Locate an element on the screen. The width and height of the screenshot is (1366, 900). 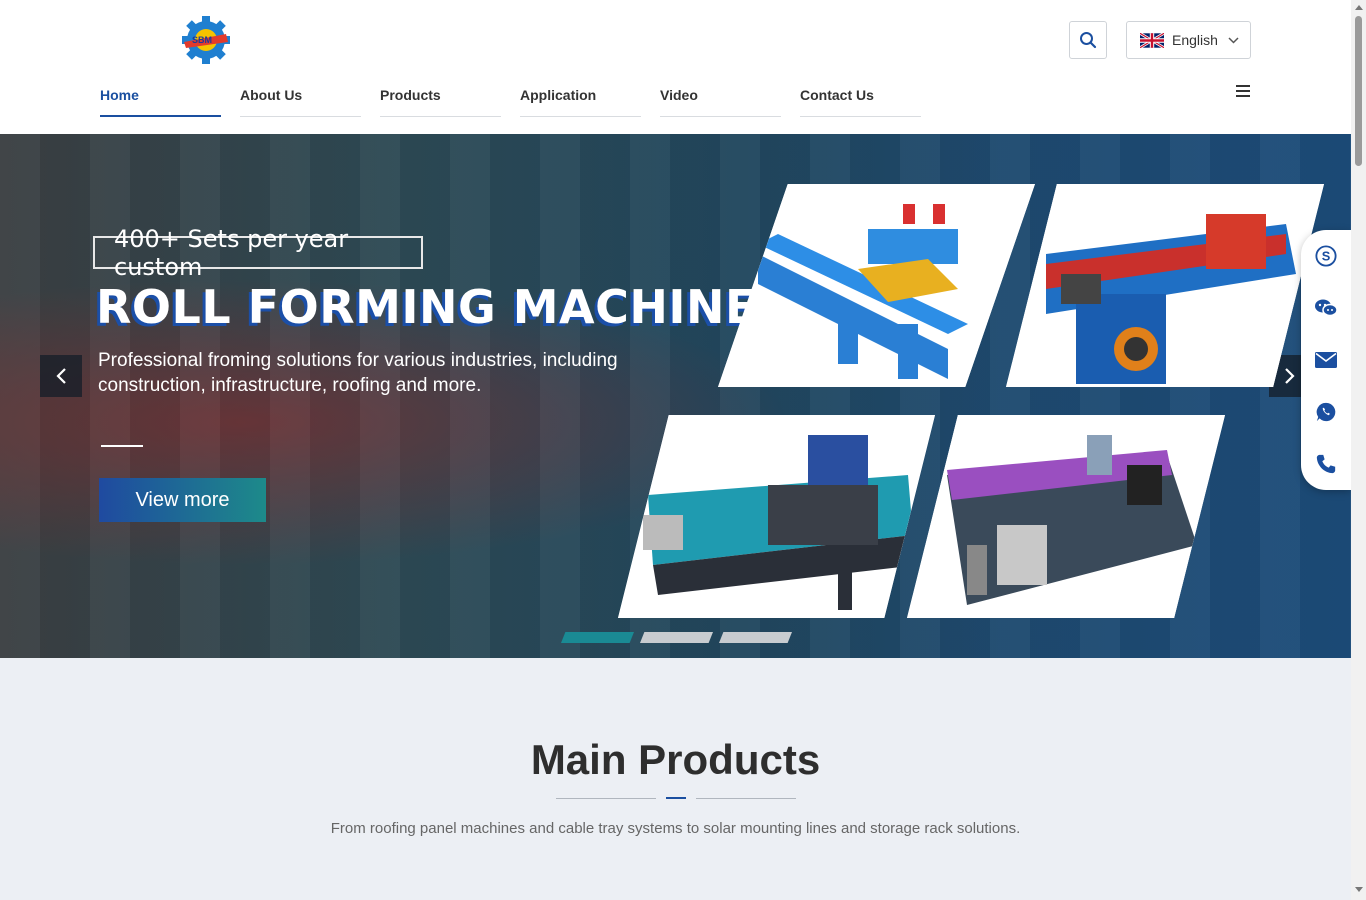
nav-item-home: Home is located at coordinates (160, 94).